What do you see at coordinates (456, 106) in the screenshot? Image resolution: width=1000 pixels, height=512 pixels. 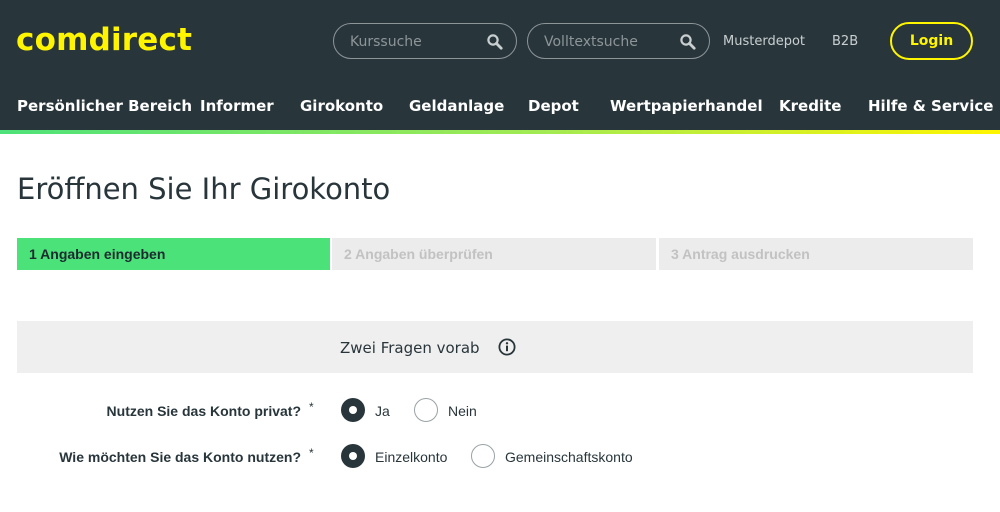 I see `nav-item-geldanlage: Geldanlage` at bounding box center [456, 106].